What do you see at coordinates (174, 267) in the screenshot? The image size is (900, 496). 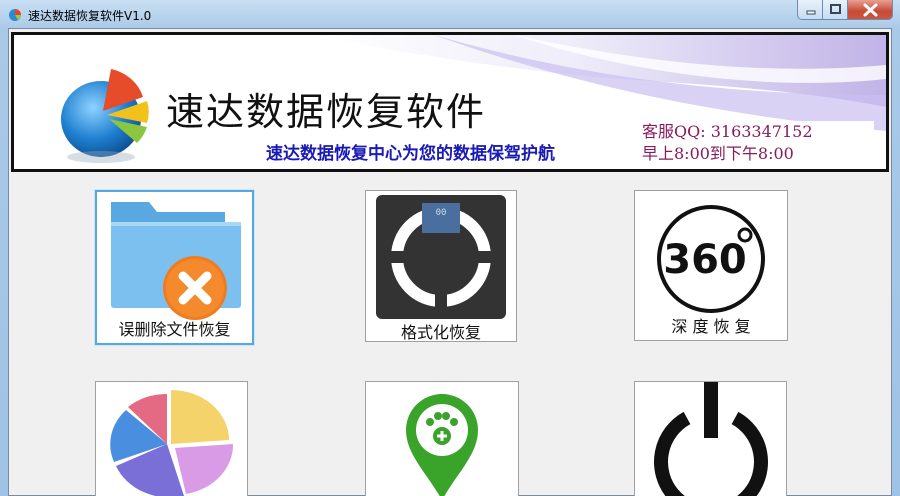 I see `deleted-file-recovery-button: 误删除文件恢复` at bounding box center [174, 267].